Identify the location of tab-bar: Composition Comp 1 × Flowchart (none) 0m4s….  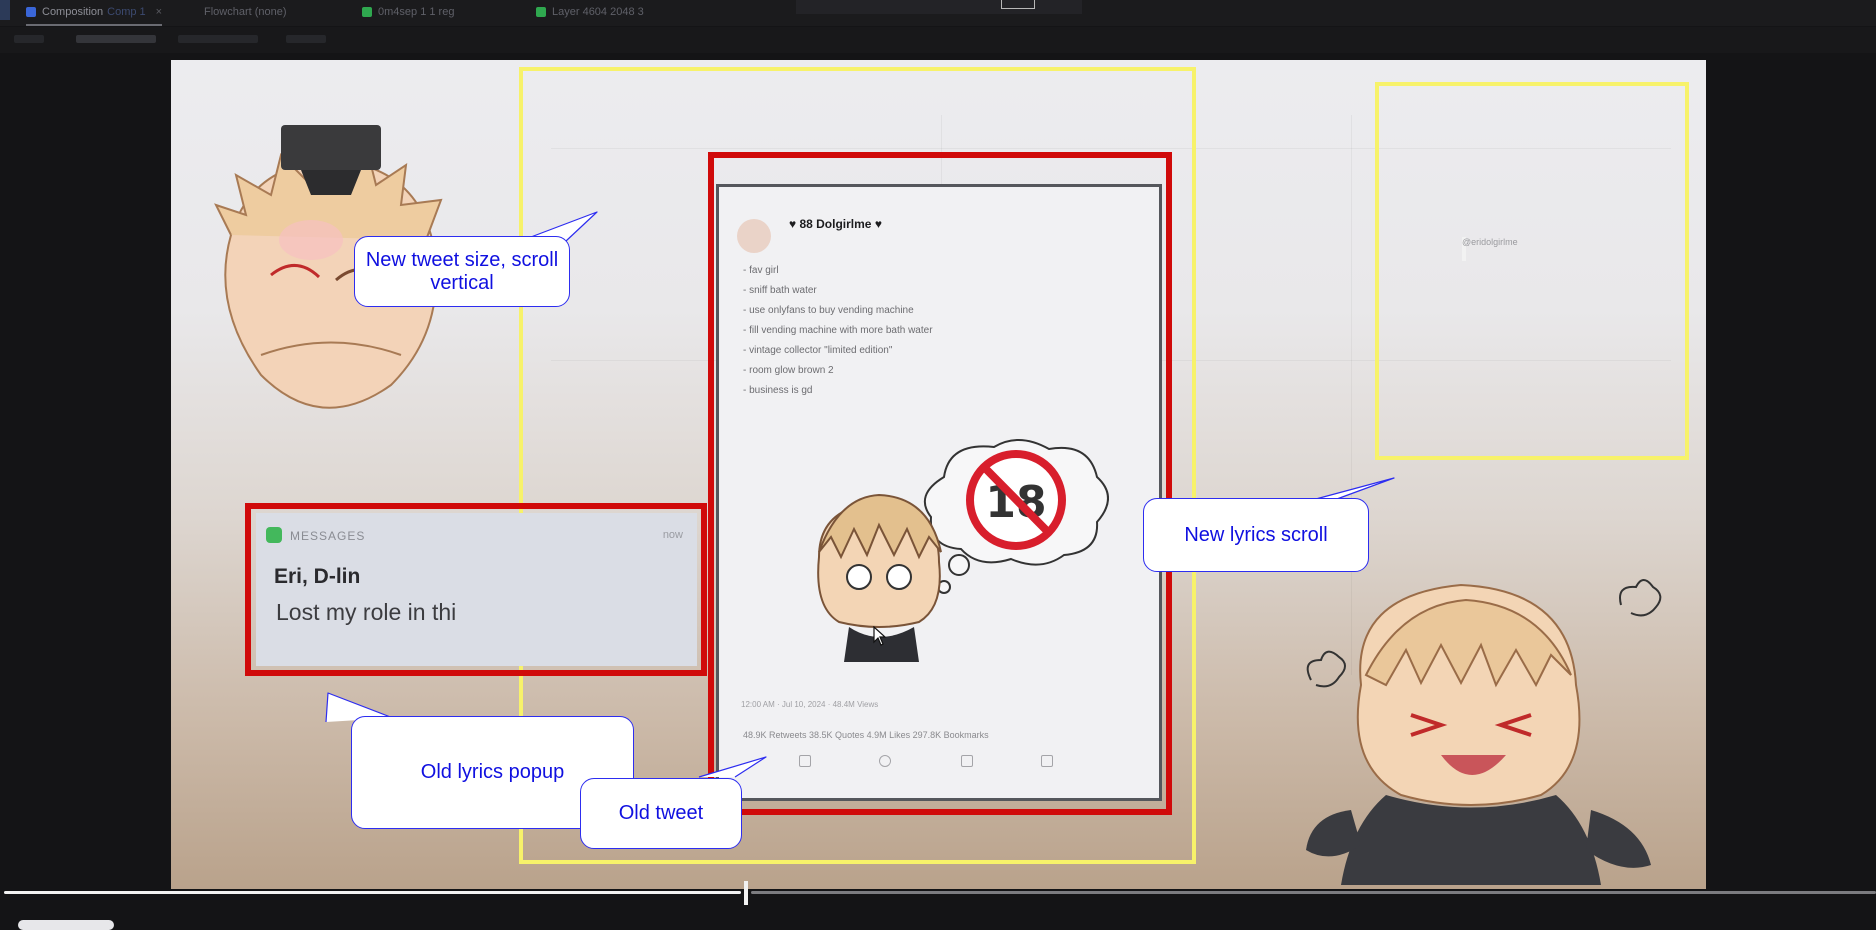
(938, 13).